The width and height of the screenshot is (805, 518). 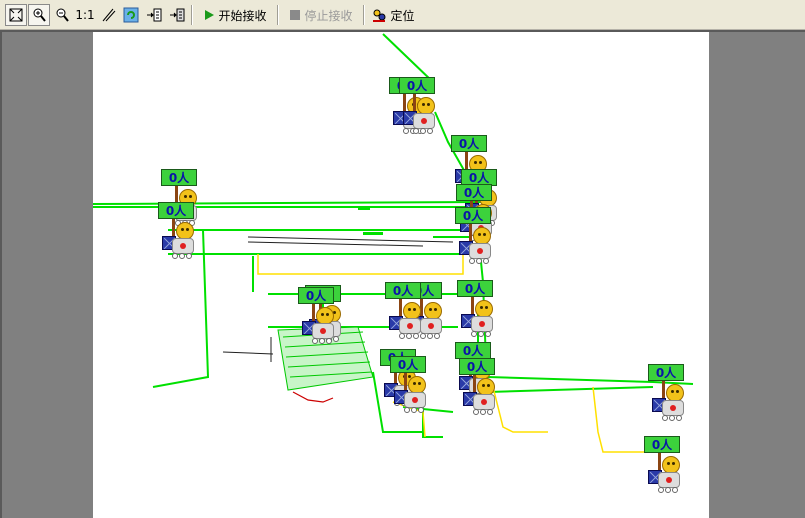 I want to click on import-icon, so click(x=154, y=15).